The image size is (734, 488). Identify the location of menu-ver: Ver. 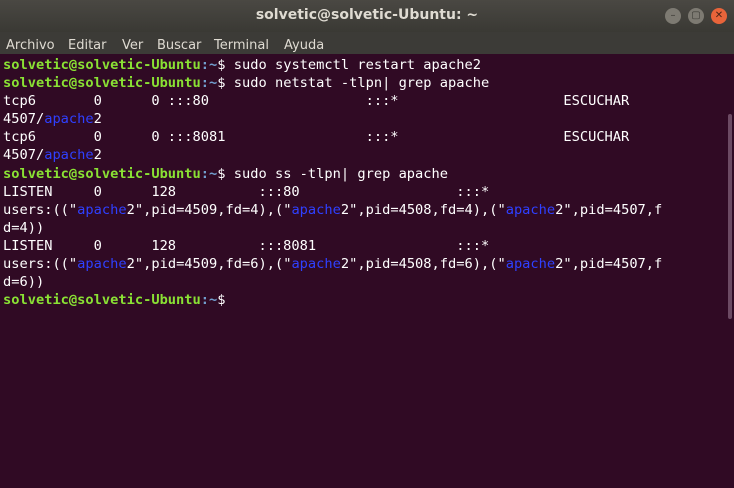
(132, 44).